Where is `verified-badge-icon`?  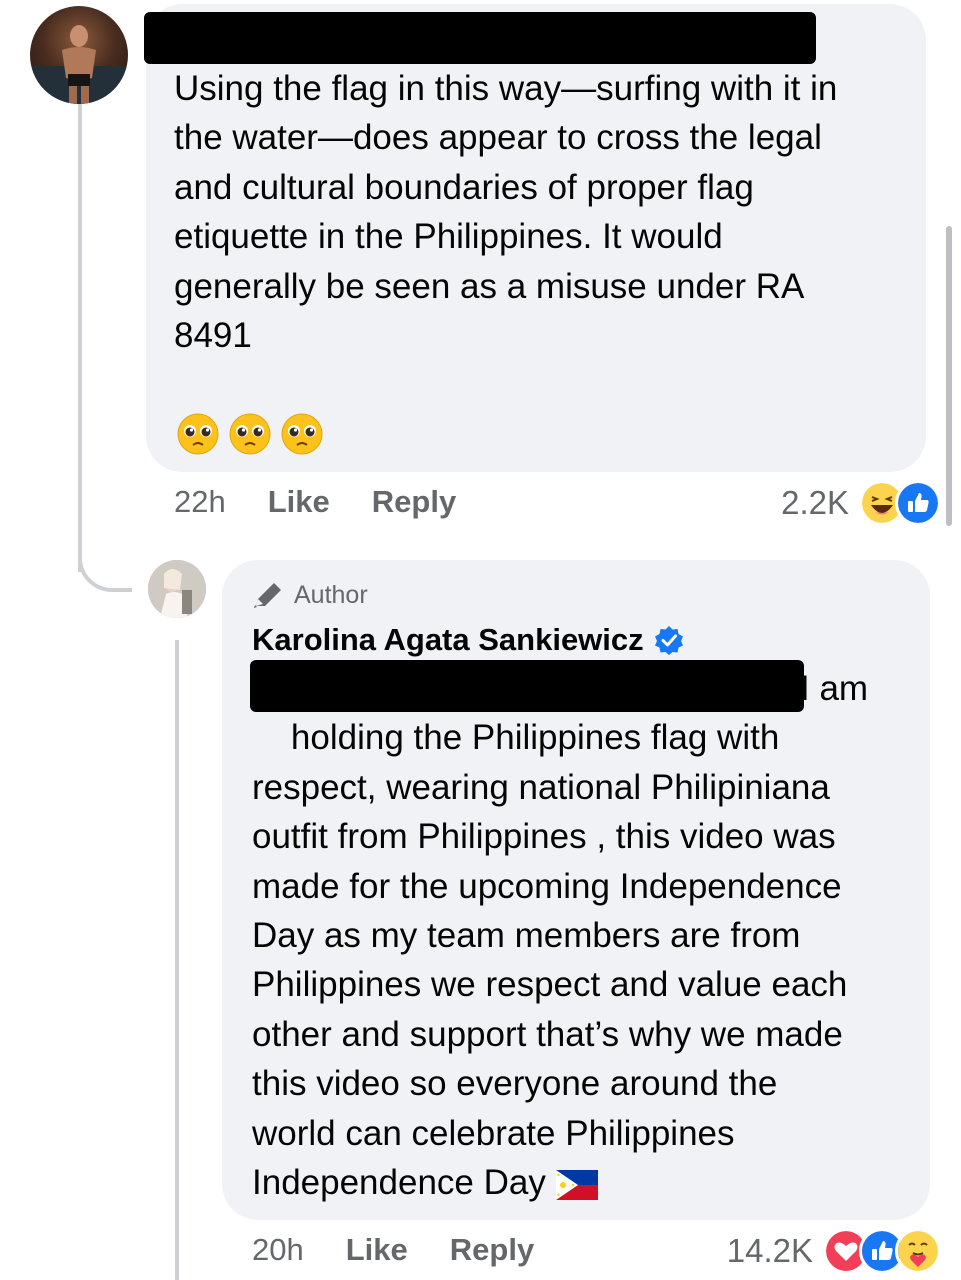
verified-badge-icon is located at coordinates (668, 640).